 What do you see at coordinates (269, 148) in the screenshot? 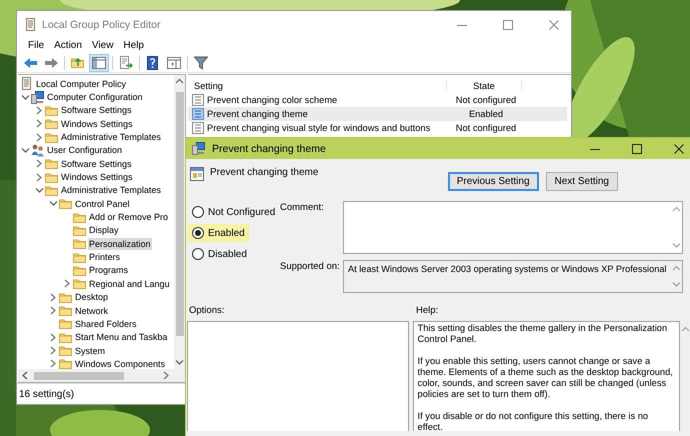
I see `window-title: Prevent changing theme` at bounding box center [269, 148].